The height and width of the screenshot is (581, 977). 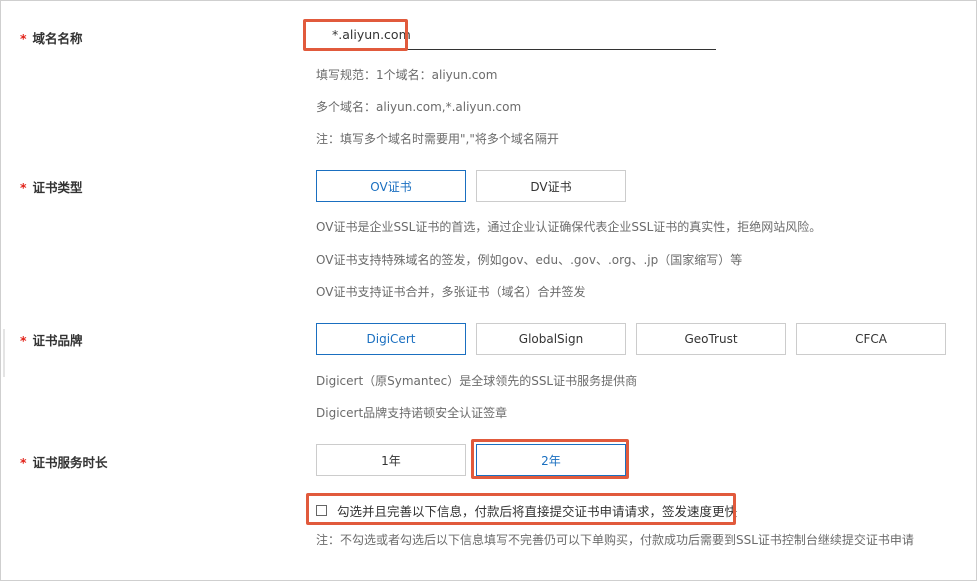 What do you see at coordinates (407, 75) in the screenshot?
I see `domain-hint-rule: 填写规范：1个域名：aliyun.com` at bounding box center [407, 75].